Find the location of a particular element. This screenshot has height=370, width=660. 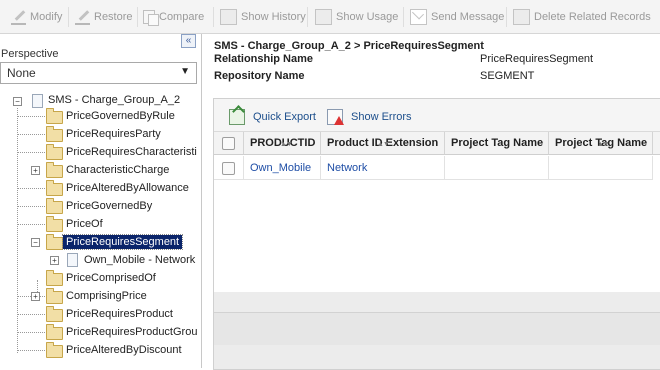

table-cell-productid: Own_Mobile is located at coordinates (282, 168).